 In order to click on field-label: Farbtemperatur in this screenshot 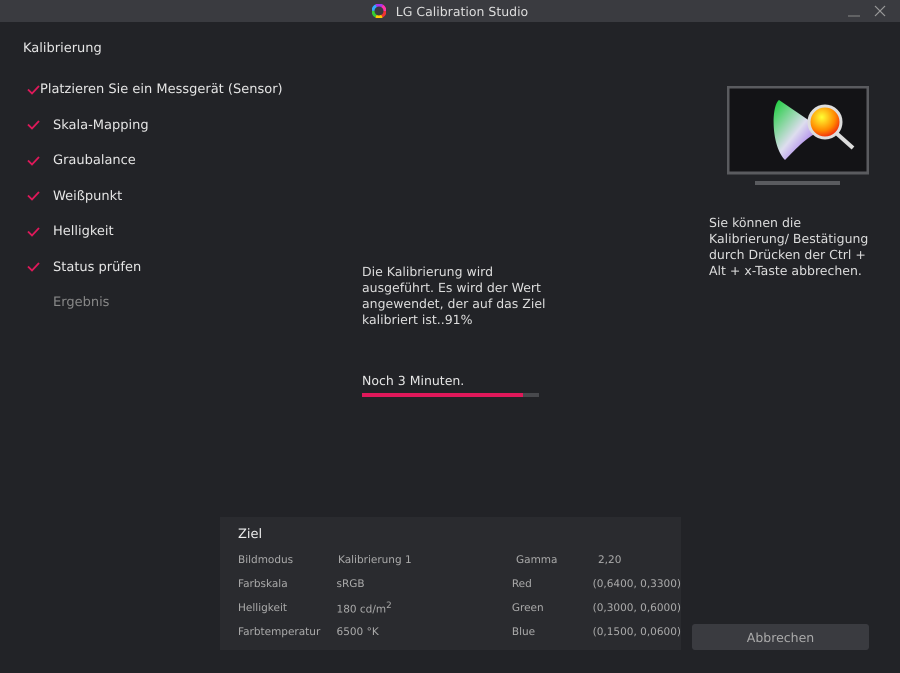, I will do `click(280, 632)`.